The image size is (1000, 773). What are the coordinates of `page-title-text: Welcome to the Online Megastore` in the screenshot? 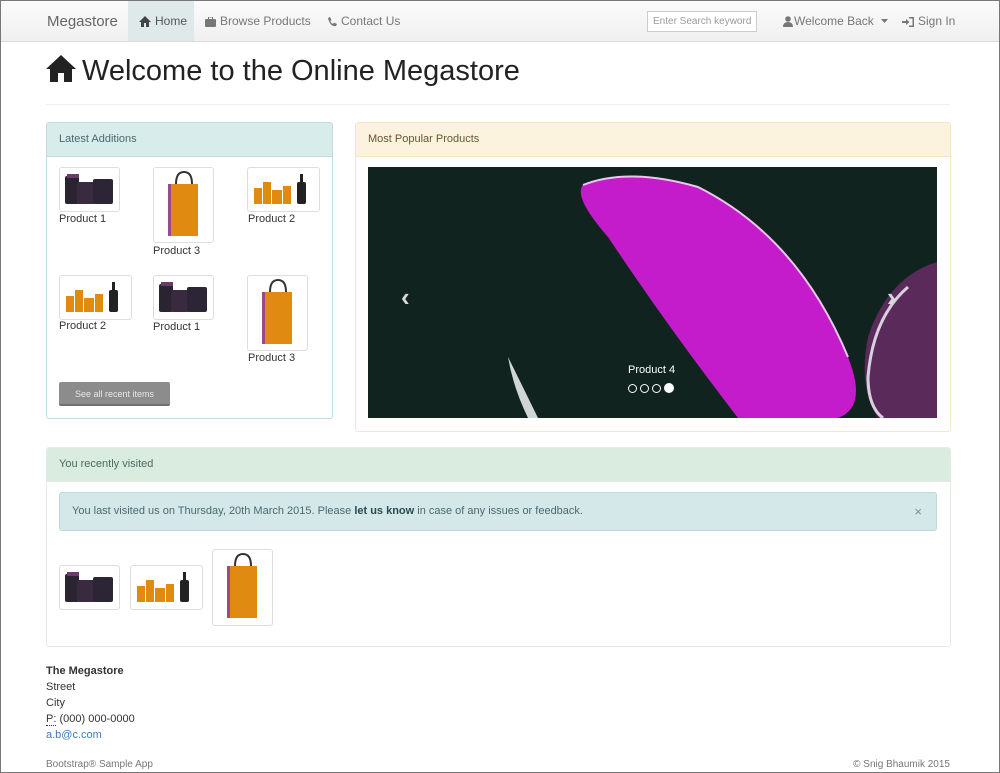 It's located at (301, 71).